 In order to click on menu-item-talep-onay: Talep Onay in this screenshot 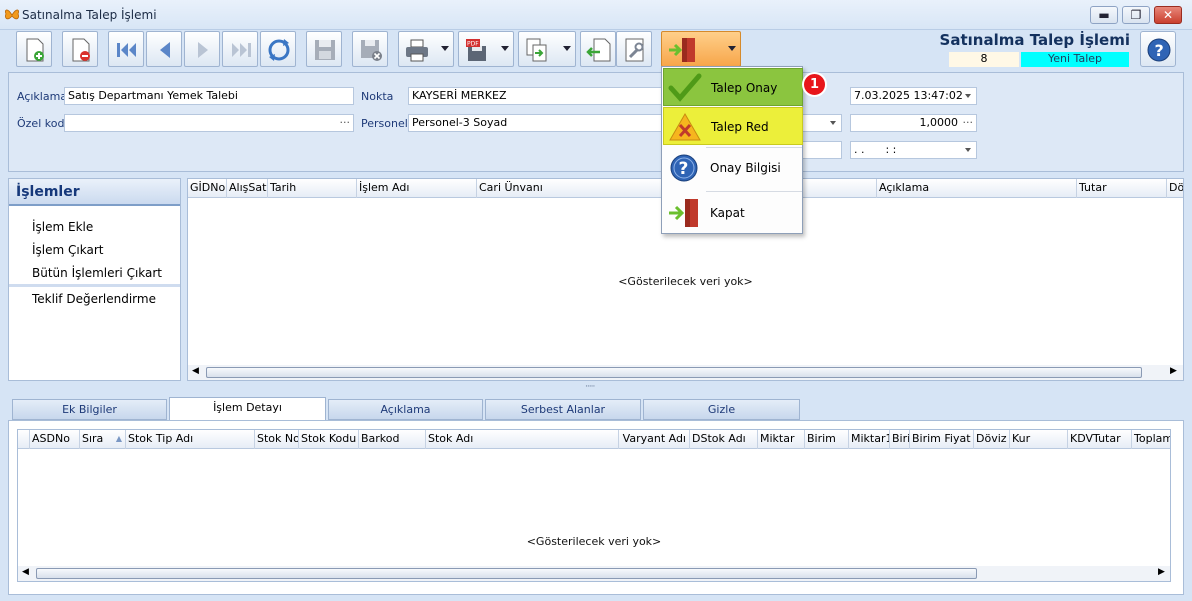, I will do `click(733, 87)`.